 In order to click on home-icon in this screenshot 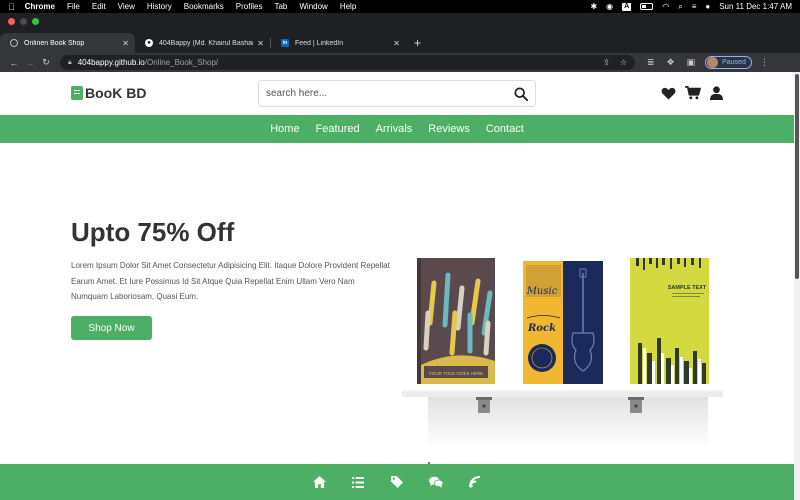, I will do `click(319, 482)`.